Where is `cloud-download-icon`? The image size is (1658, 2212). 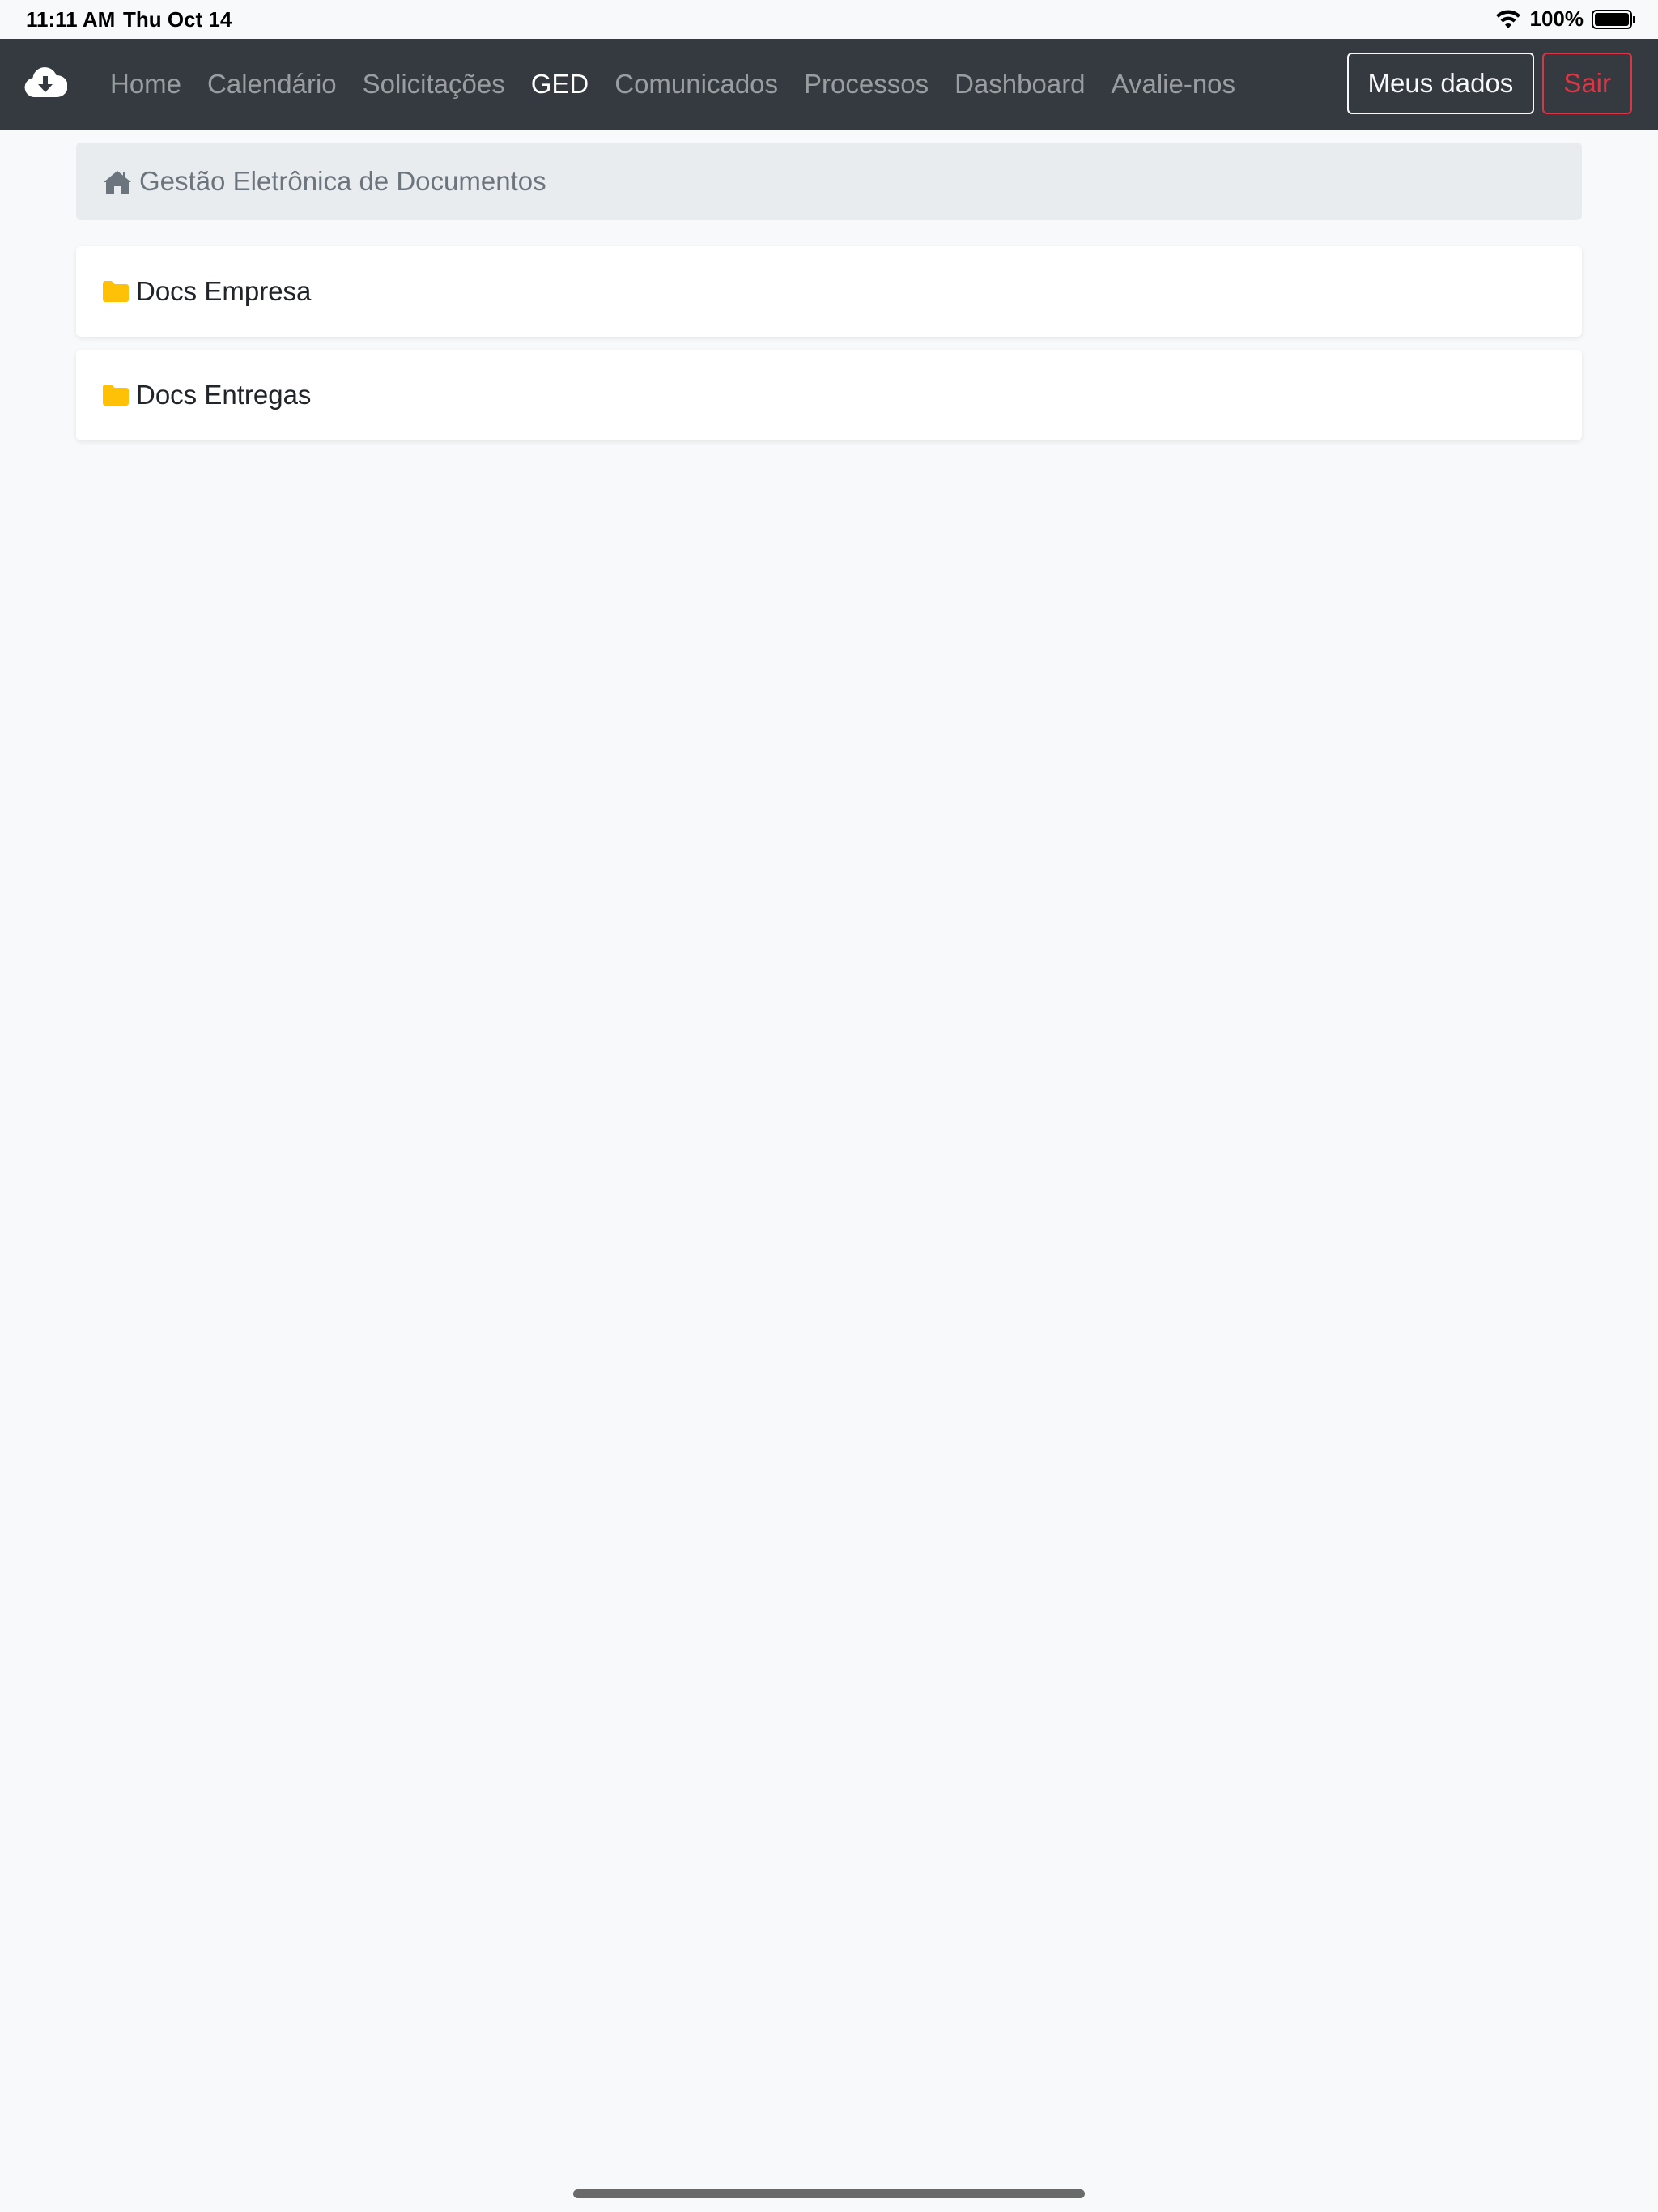 cloud-download-icon is located at coordinates (45, 82).